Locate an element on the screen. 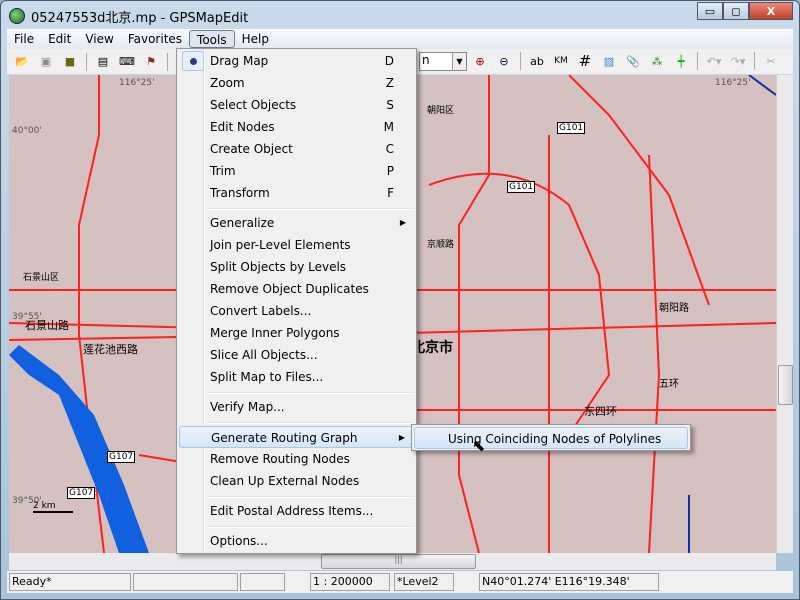 The image size is (800, 600). shortcut: P is located at coordinates (390, 171).